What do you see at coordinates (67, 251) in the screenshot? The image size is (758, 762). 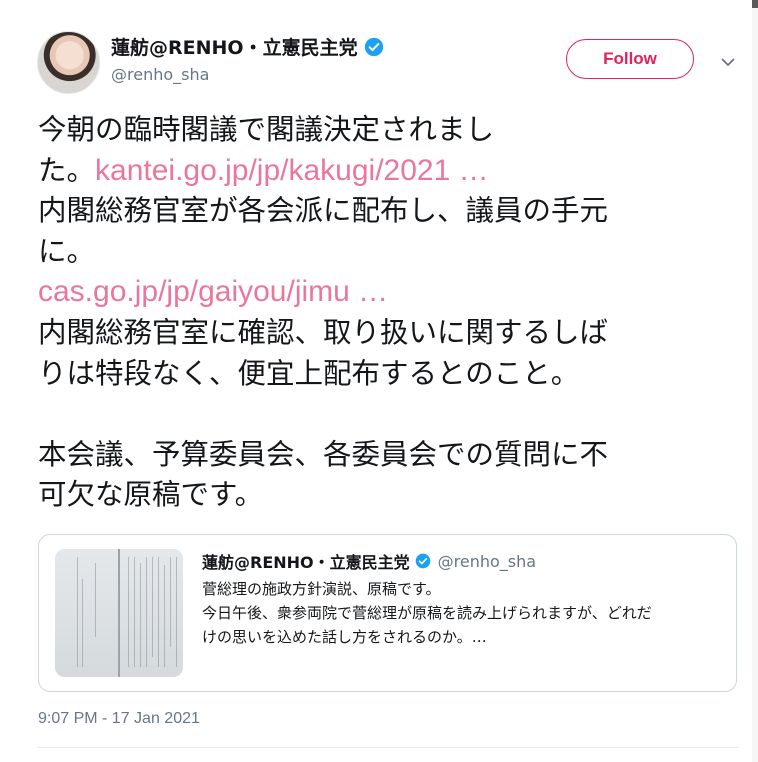 I see `tweet-text-line: に。` at bounding box center [67, 251].